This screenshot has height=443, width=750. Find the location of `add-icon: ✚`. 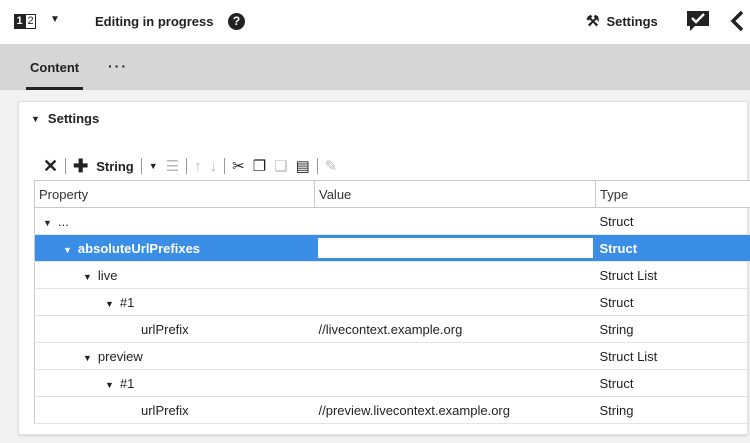

add-icon: ✚ is located at coordinates (80, 166).